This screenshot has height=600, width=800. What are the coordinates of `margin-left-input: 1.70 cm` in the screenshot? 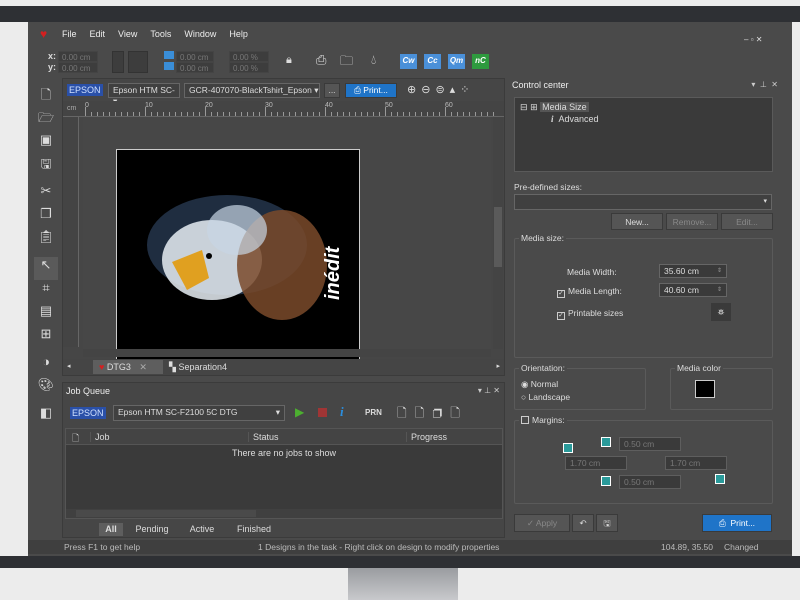 It's located at (596, 463).